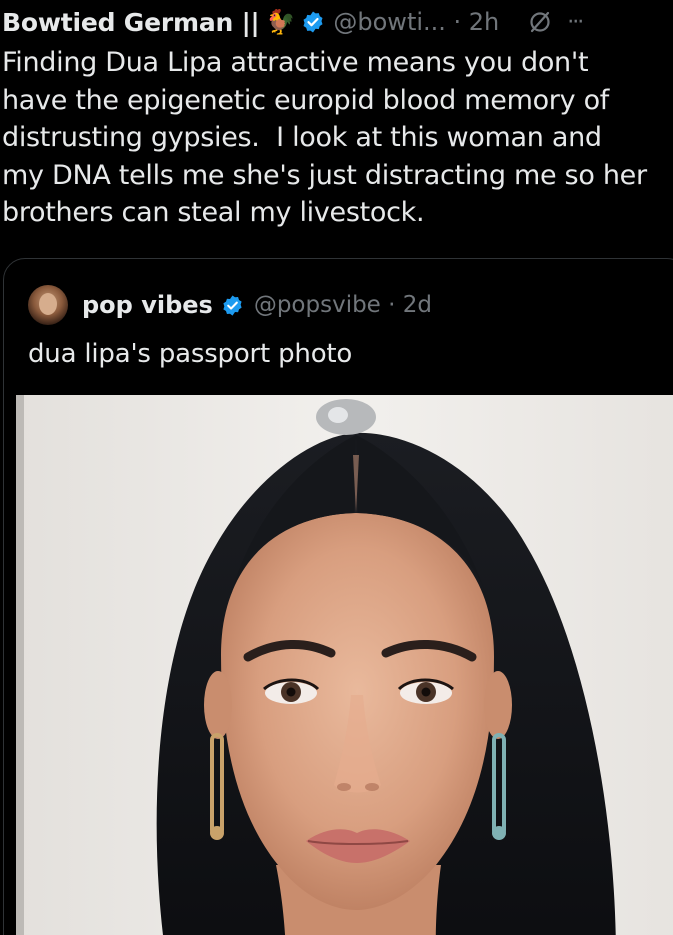 This screenshot has width=673, height=935. I want to click on quoted-tweet-text: dua lipa's passport photo, so click(190, 354).